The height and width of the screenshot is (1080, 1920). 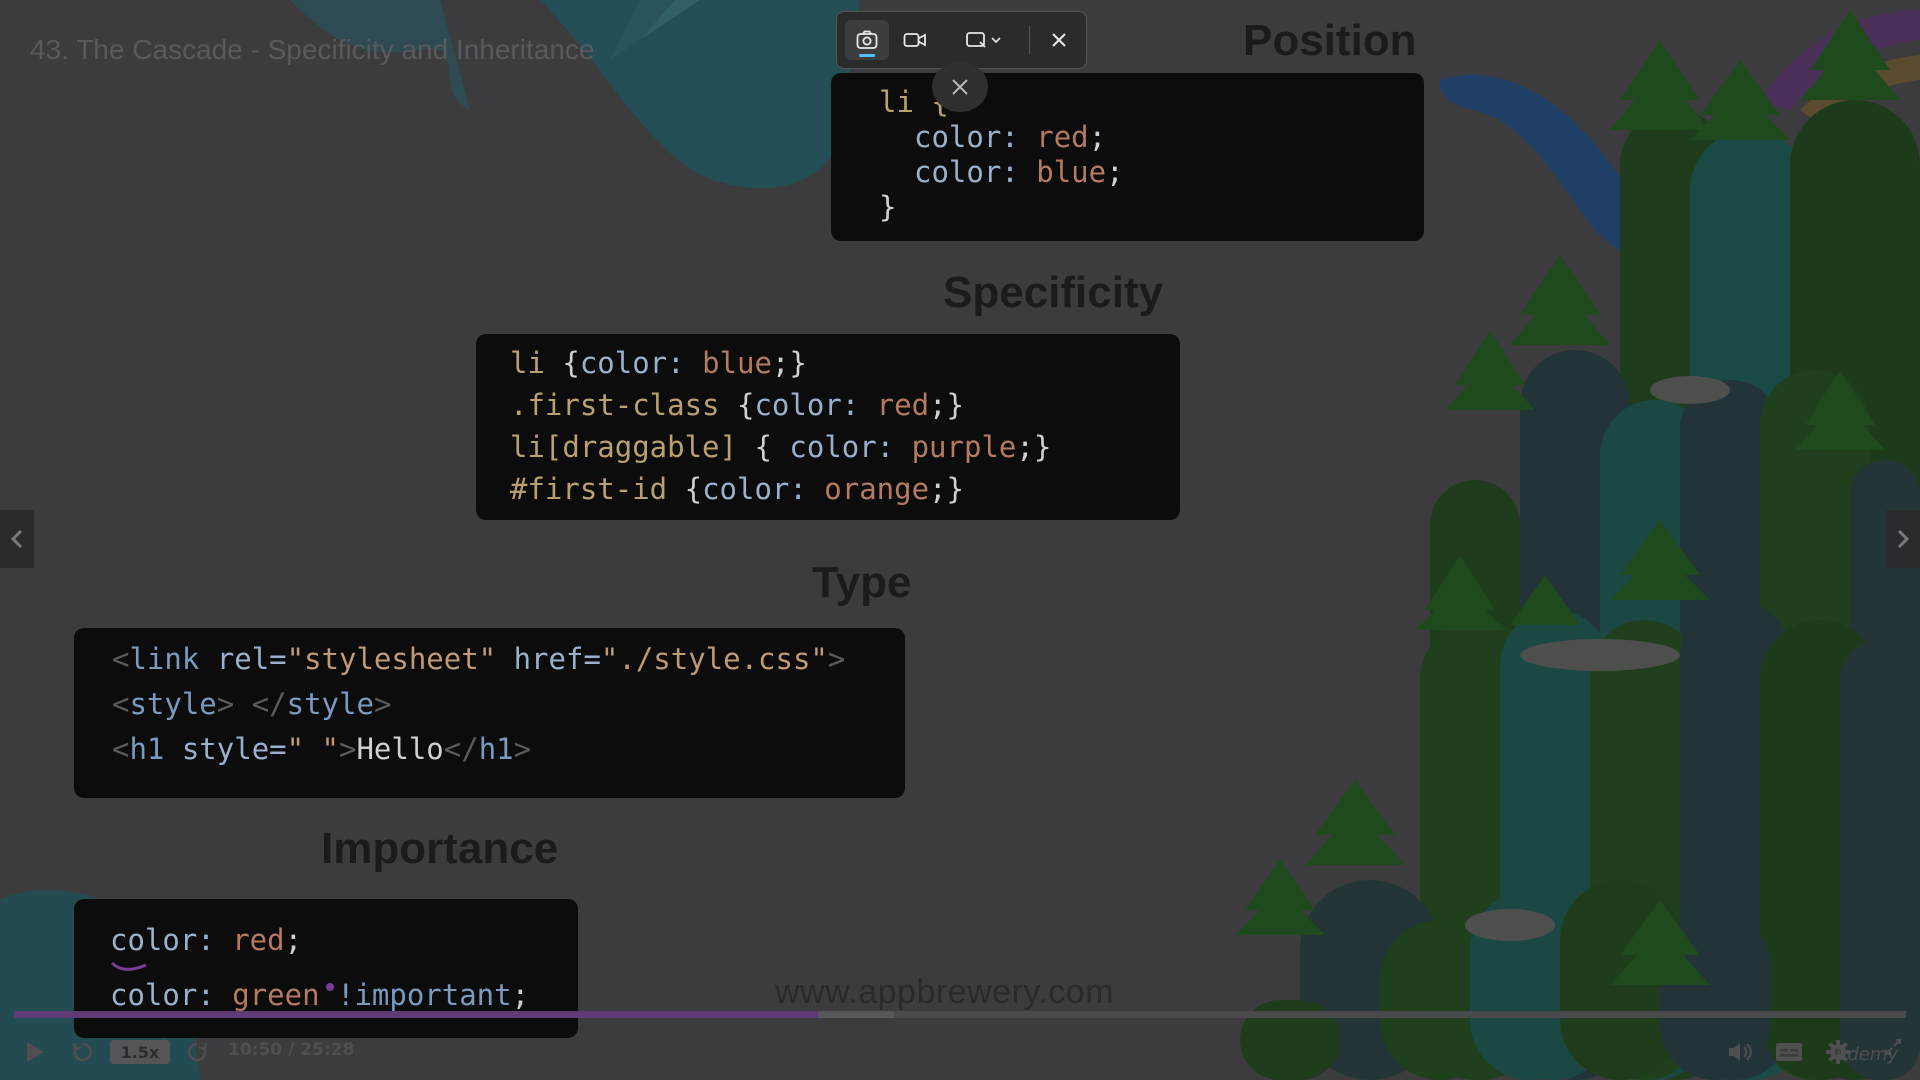 I want to click on code-value: orange, so click(x=868, y=489).